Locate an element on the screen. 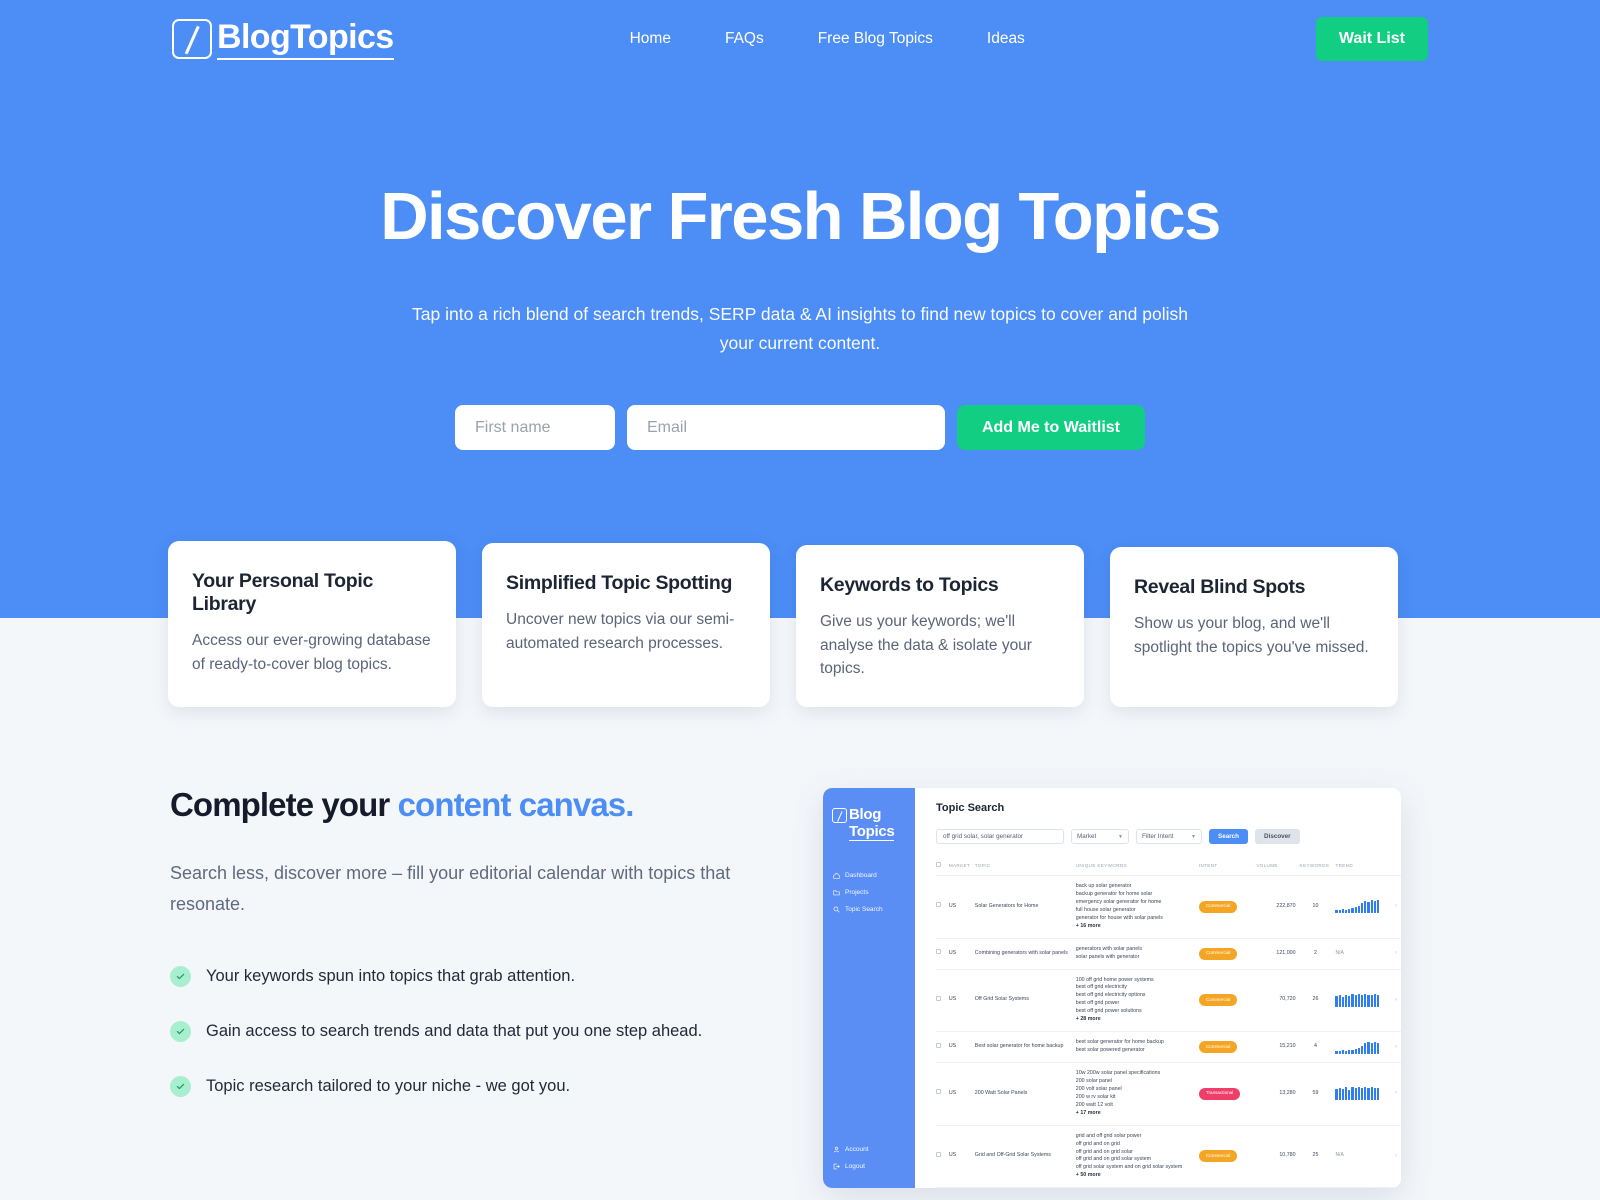 This screenshot has height=1200, width=1600. logout-icon is located at coordinates (836, 1166).